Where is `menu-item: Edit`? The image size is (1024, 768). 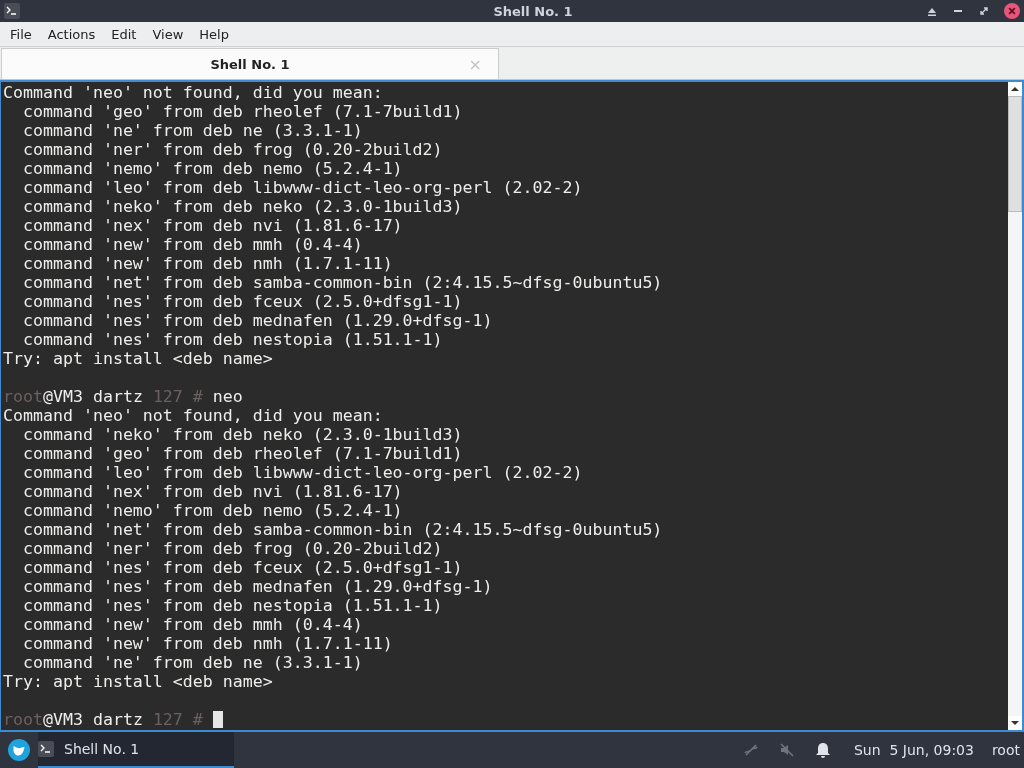
menu-item: Edit is located at coordinates (124, 34).